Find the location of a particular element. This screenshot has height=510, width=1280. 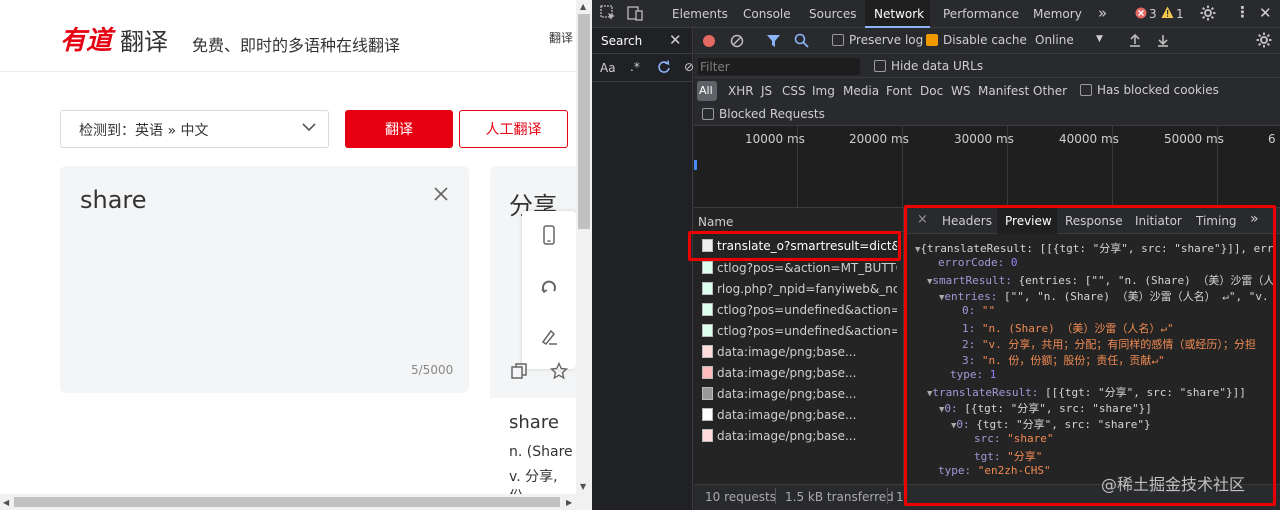

tab-performance: Performance is located at coordinates (981, 14).